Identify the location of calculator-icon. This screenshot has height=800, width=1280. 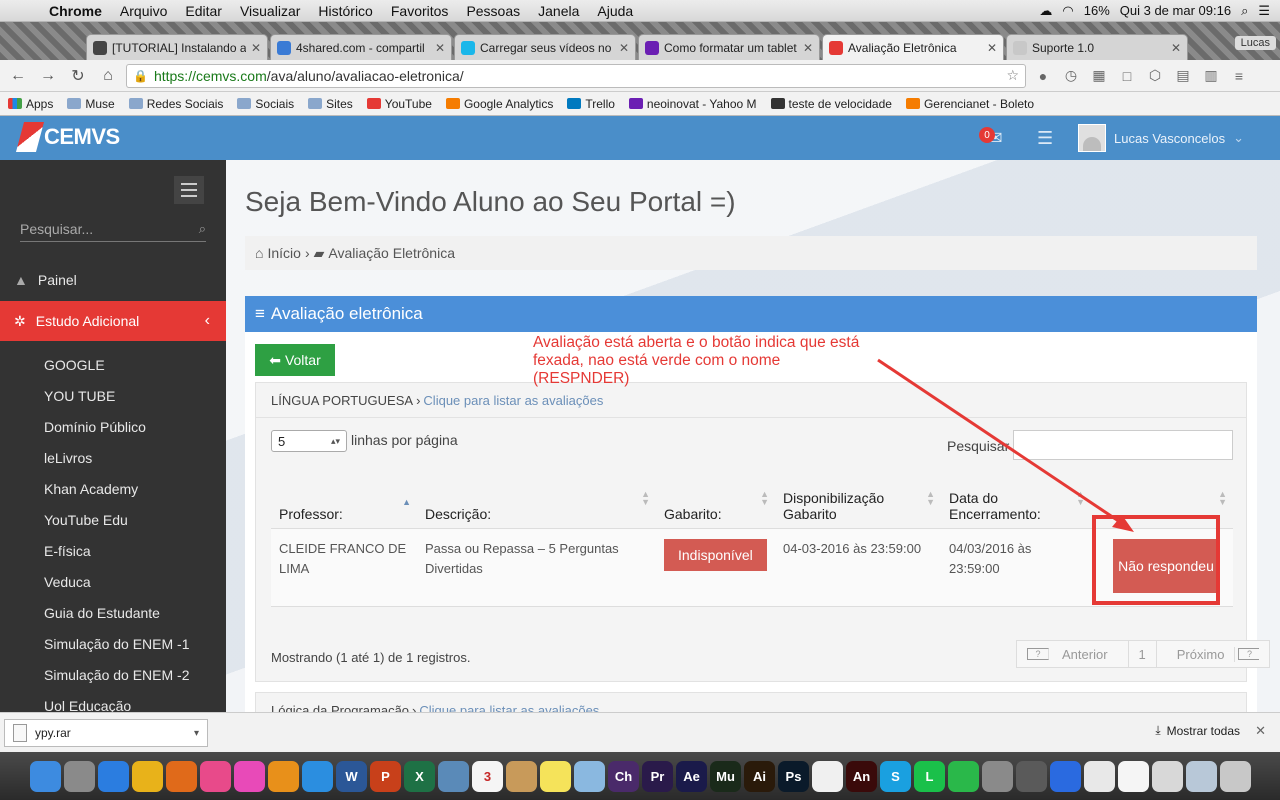
(1031, 776).